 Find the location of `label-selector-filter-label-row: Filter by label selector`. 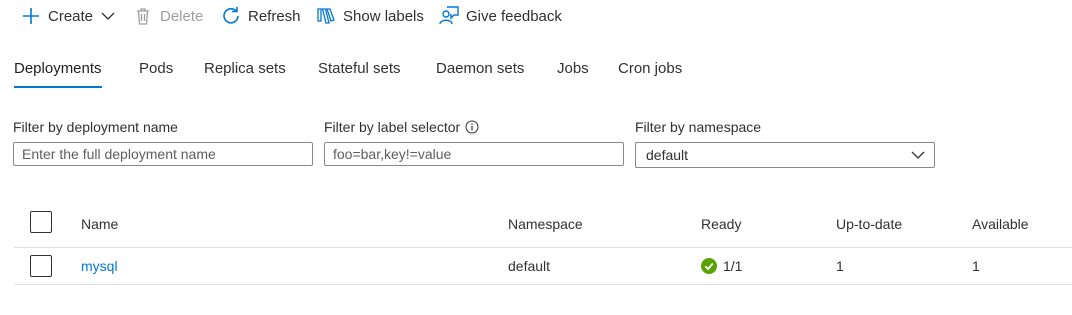

label-selector-filter-label-row: Filter by label selector is located at coordinates (401, 127).